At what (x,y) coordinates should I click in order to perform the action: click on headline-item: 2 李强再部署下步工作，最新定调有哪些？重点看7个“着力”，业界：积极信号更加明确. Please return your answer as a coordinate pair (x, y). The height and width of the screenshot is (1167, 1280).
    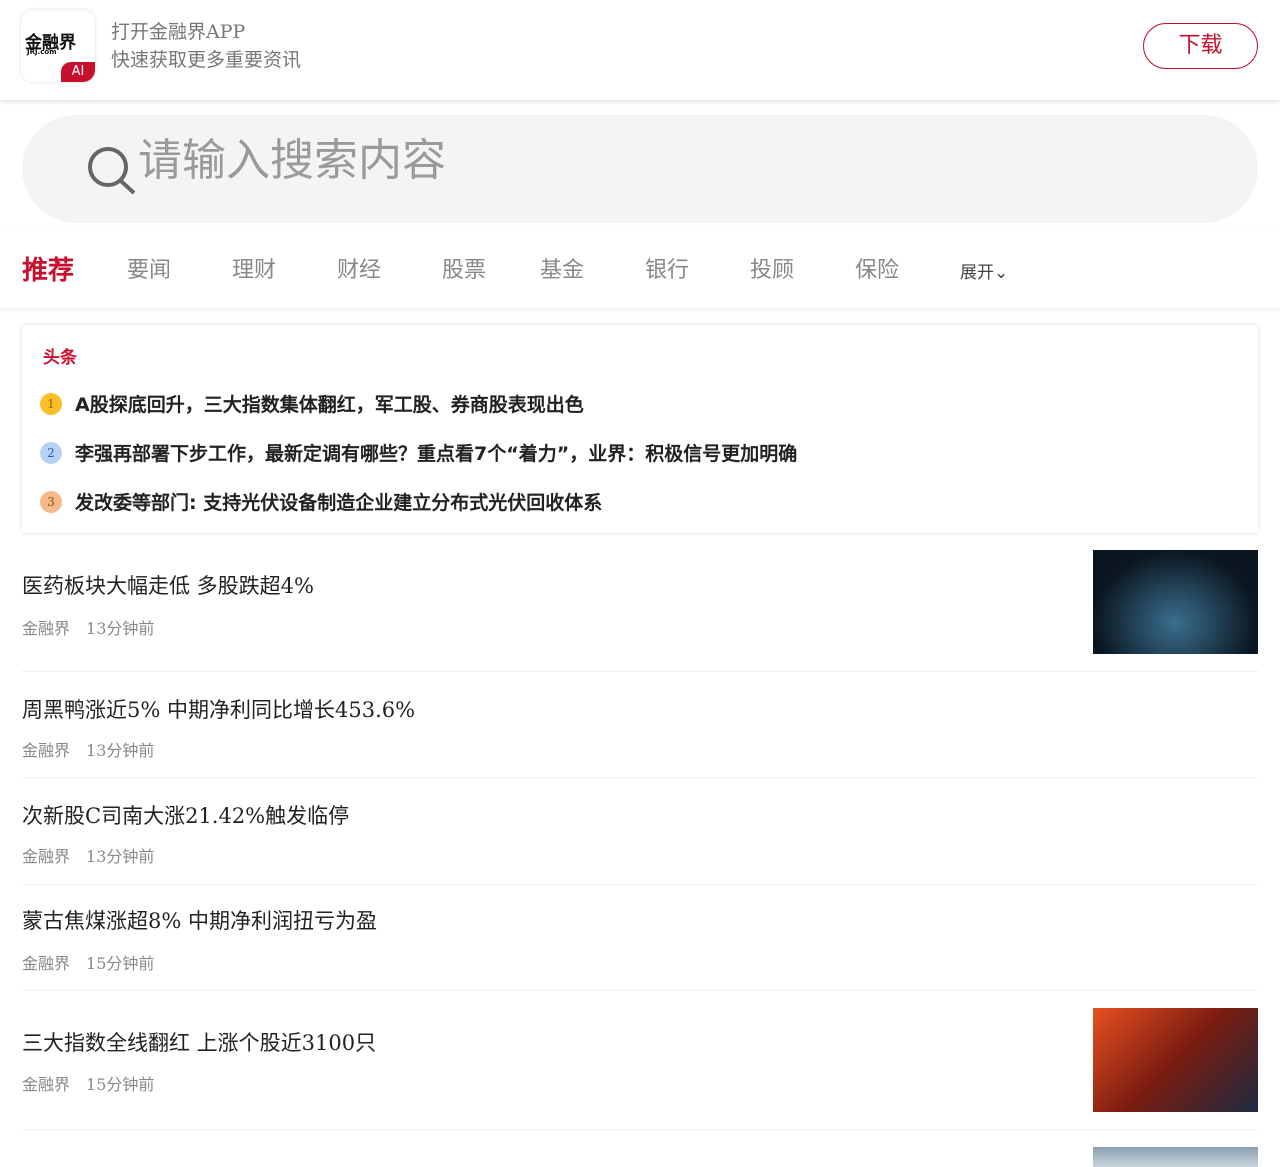
    Looking at the image, I should click on (418, 452).